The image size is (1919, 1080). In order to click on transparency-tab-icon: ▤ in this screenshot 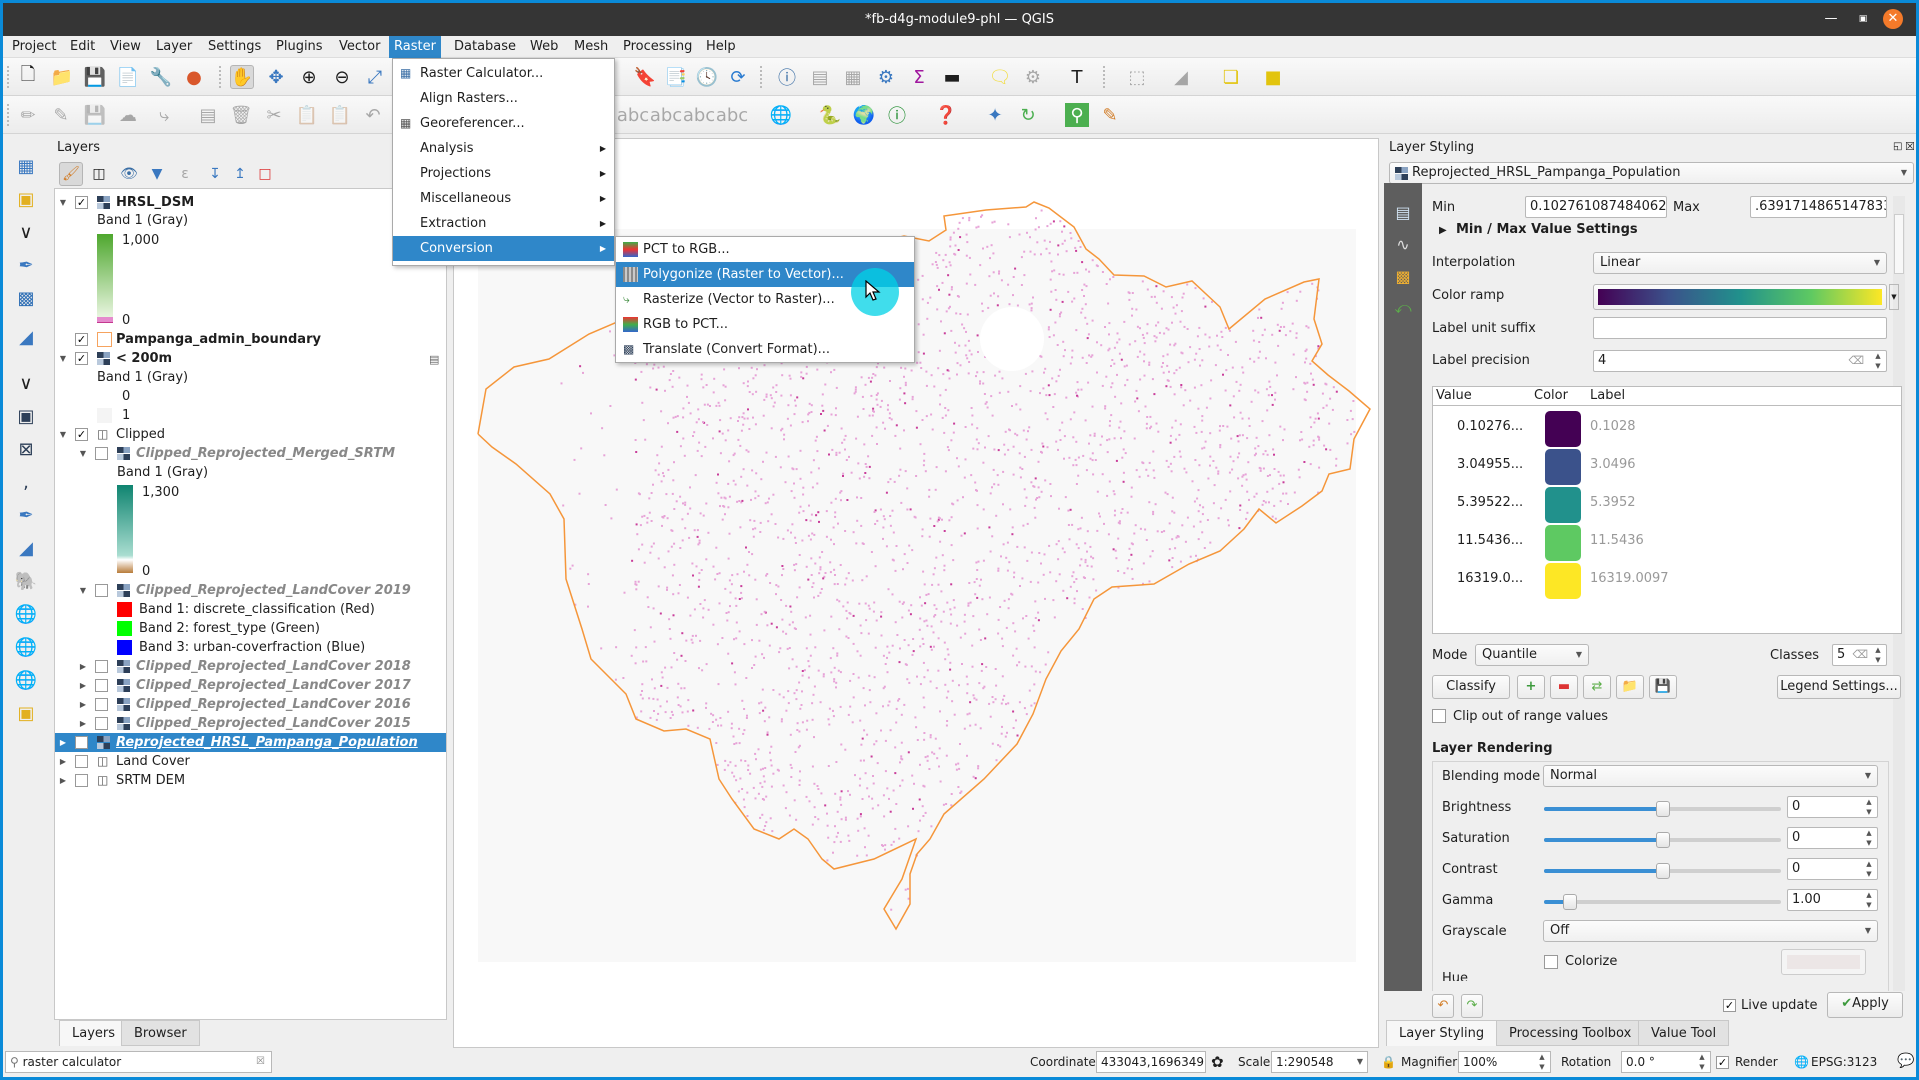, I will do `click(1403, 212)`.